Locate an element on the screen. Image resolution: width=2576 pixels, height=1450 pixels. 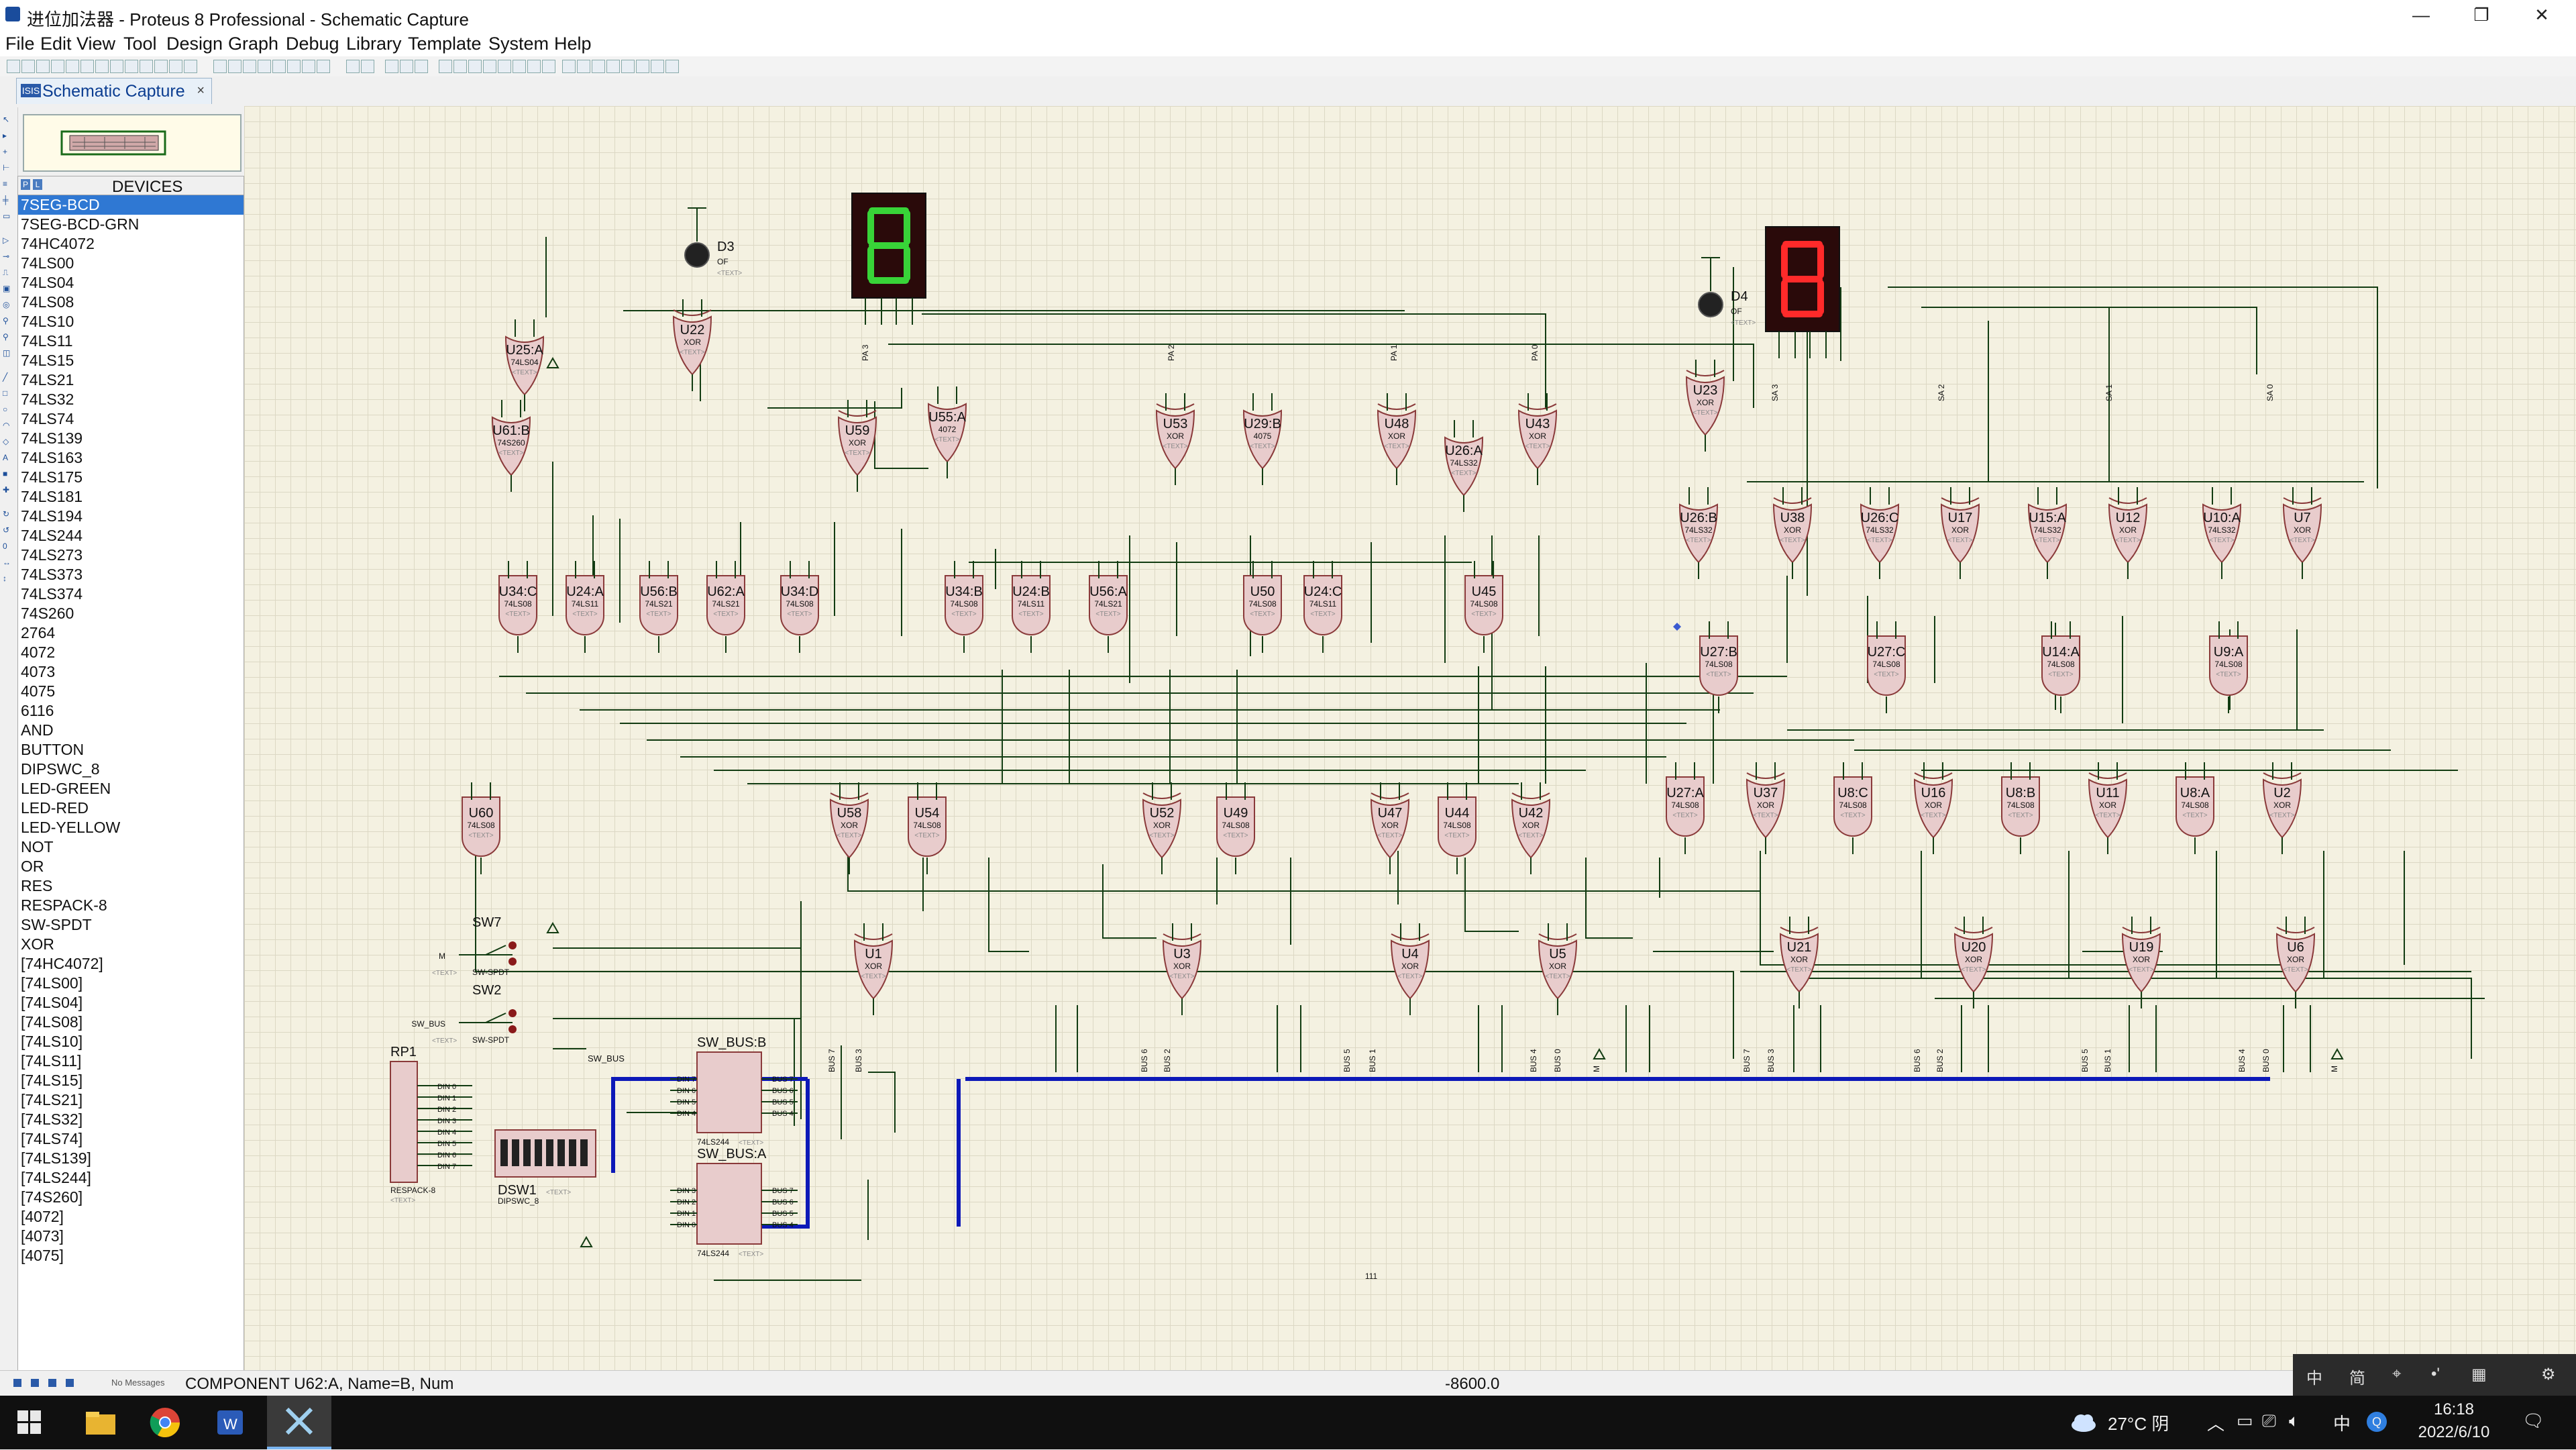
device-item: [4073] is located at coordinates (131, 1236).